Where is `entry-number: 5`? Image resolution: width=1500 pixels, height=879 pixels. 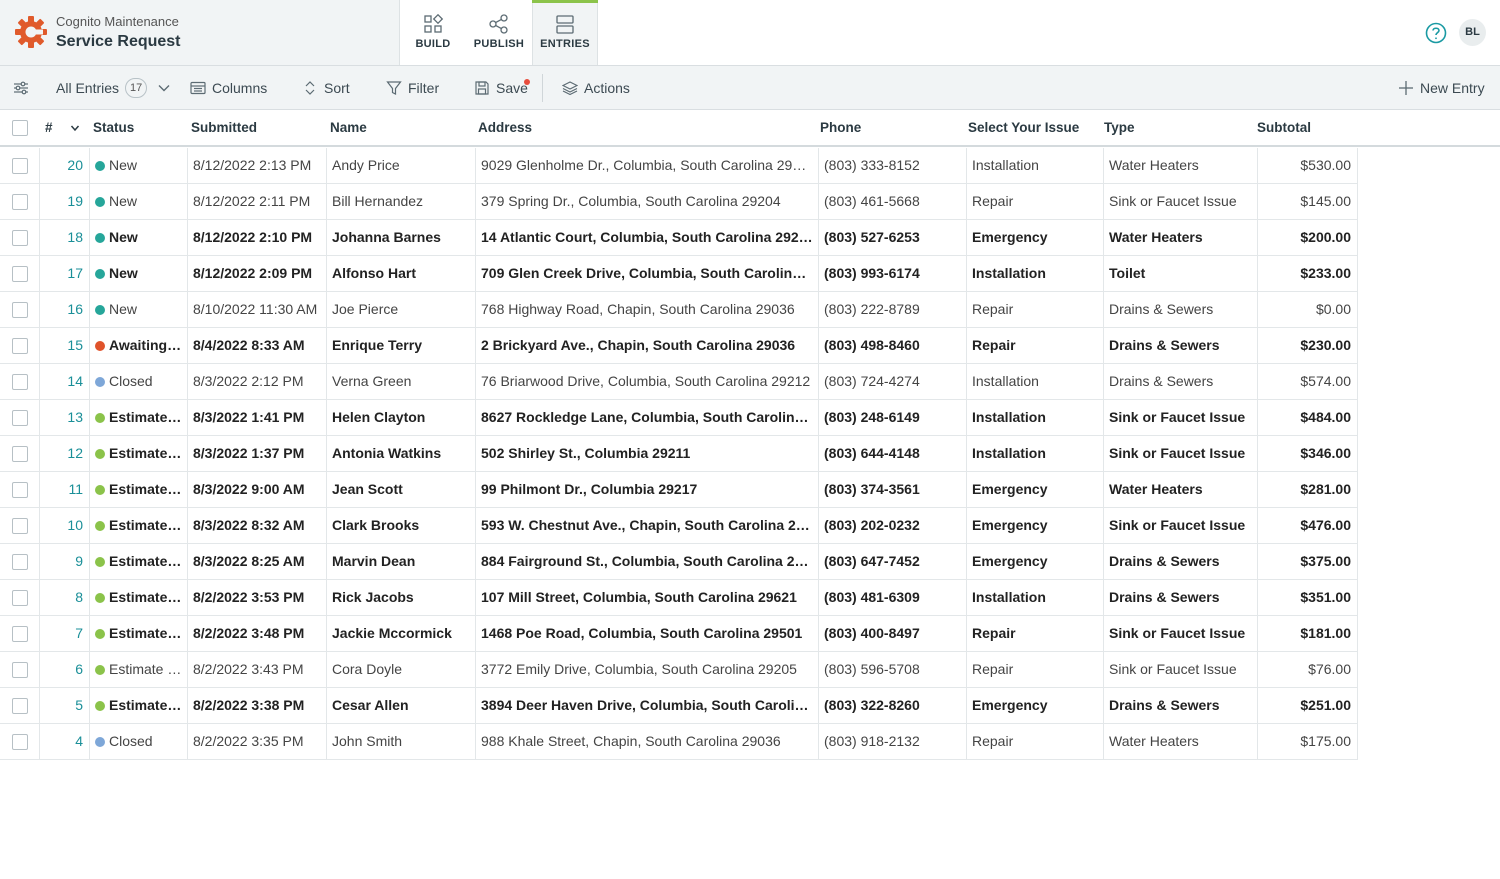 entry-number: 5 is located at coordinates (65, 705).